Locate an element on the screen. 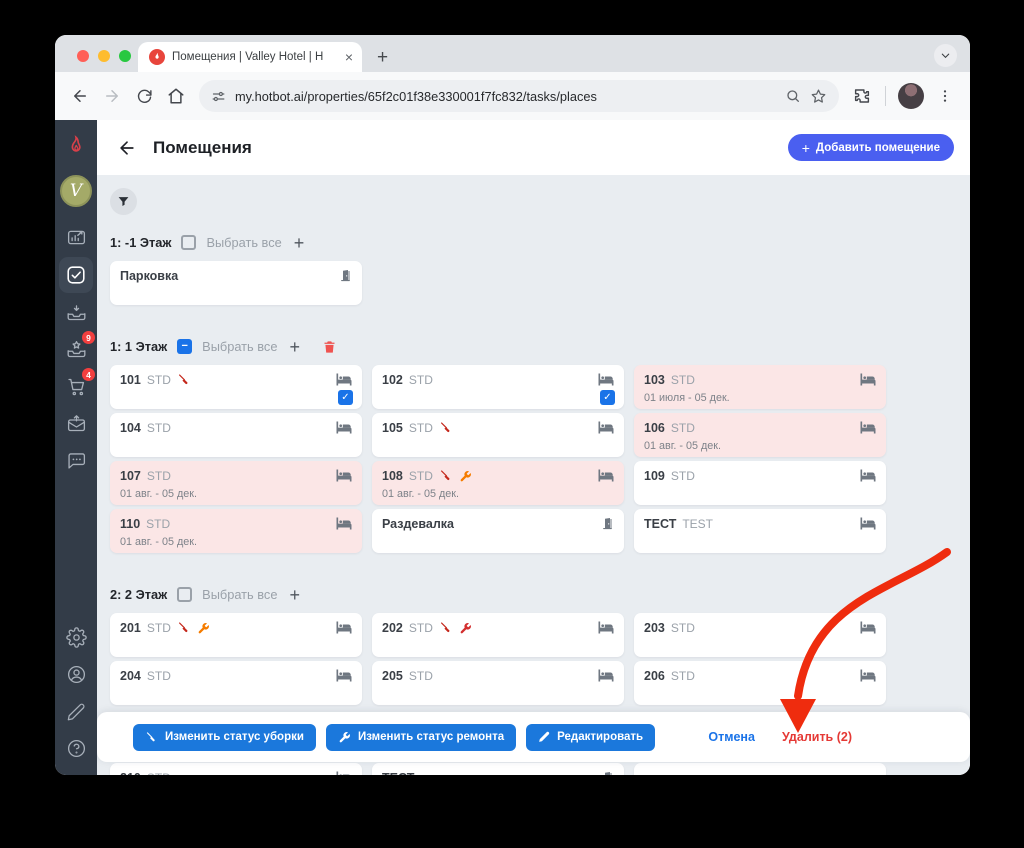 Image resolution: width=1024 pixels, height=848 pixels. room-card-title-row: 103 STD is located at coordinates (760, 380).